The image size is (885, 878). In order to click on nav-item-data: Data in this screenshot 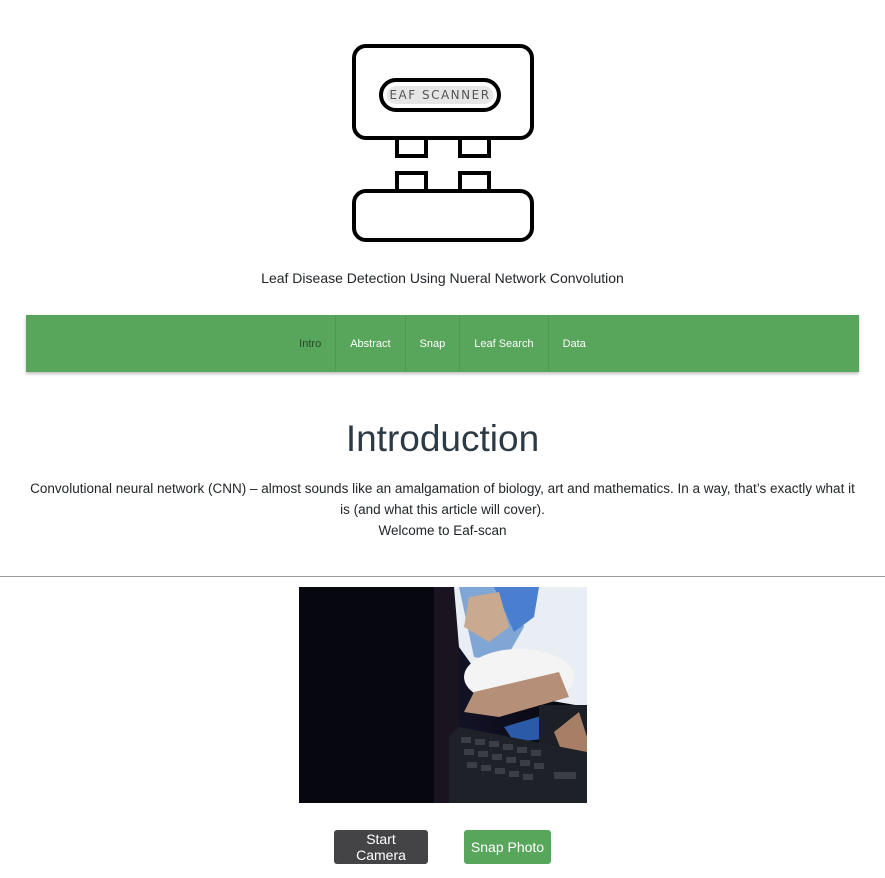, I will do `click(573, 343)`.